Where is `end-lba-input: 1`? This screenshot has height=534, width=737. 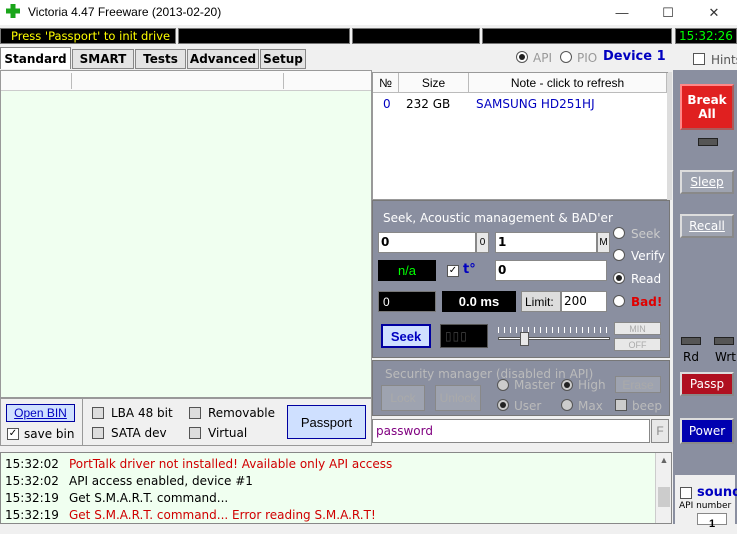
end-lba-input: 1 is located at coordinates (546, 242).